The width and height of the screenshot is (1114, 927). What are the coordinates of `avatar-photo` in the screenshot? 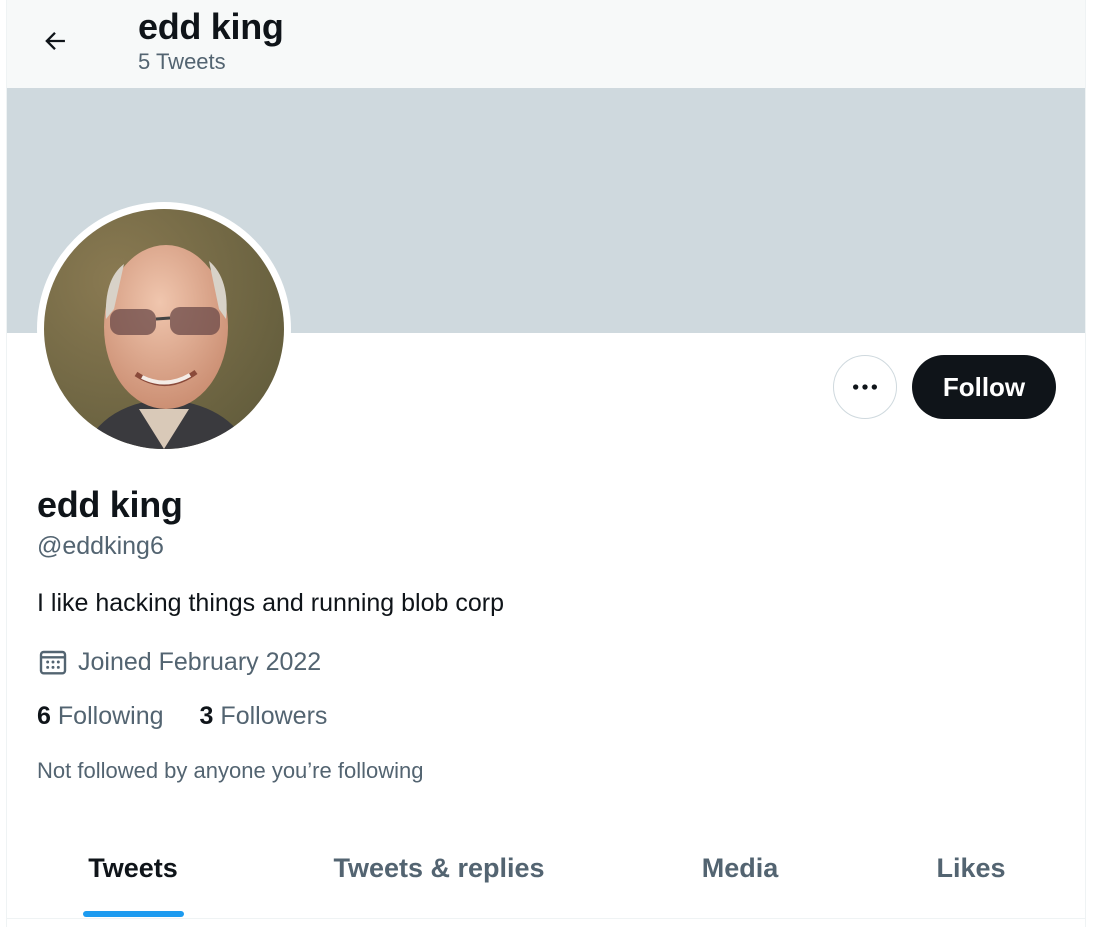 It's located at (164, 329).